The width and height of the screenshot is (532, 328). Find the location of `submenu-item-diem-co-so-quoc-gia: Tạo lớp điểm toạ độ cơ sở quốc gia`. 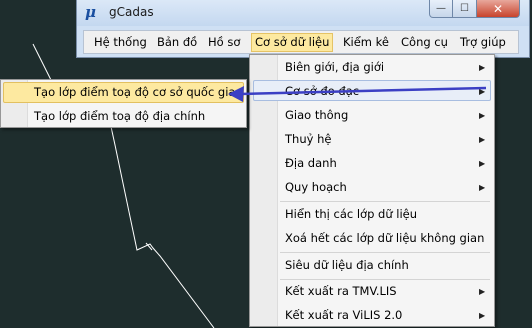

submenu-item-diem-co-so-quoc-gia: Tạo lớp điểm toạ độ cơ sở quốc gia is located at coordinates (134, 92).